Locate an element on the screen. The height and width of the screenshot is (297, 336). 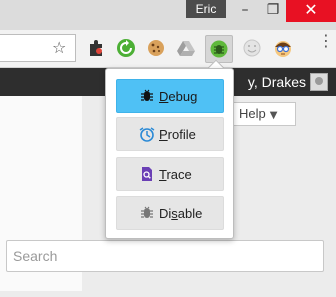
bug-icon is located at coordinates (147, 95).